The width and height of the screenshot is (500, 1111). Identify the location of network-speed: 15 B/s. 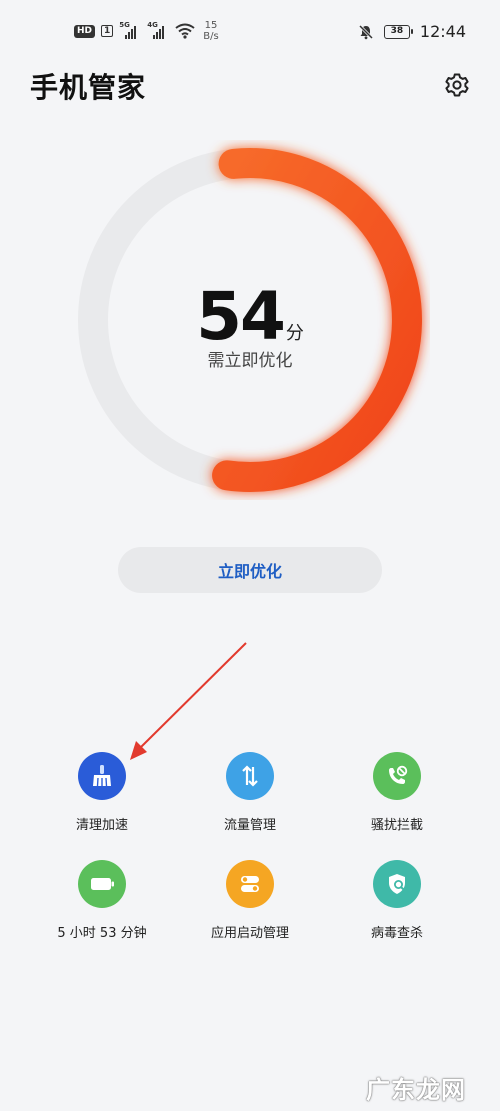
(210, 31).